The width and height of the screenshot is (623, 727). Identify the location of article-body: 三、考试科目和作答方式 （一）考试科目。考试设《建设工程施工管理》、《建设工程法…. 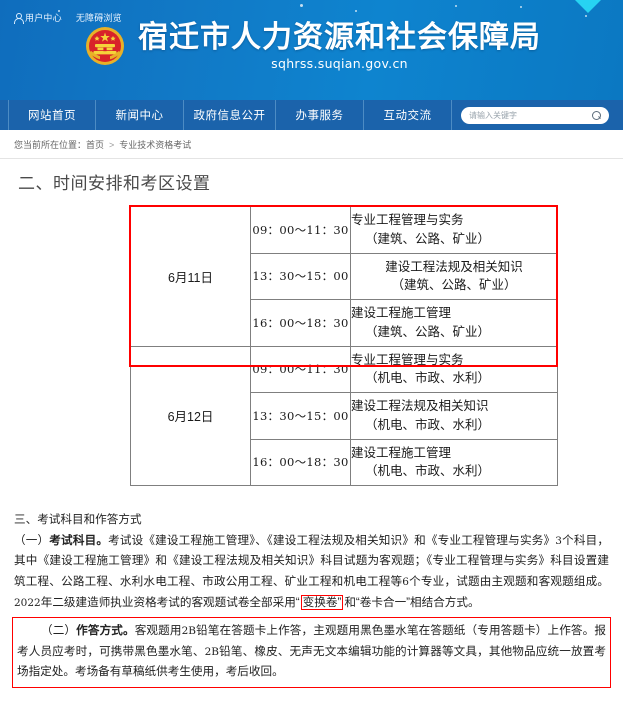
(311, 561).